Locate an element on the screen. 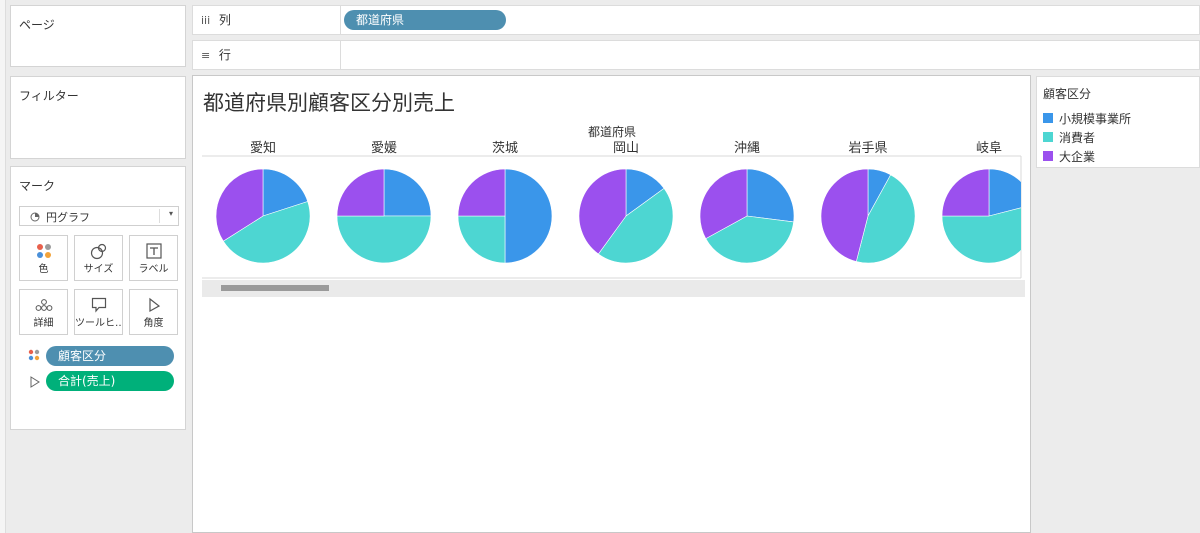 This screenshot has width=1200, height=533. left-edge-strip is located at coordinates (3, 266).